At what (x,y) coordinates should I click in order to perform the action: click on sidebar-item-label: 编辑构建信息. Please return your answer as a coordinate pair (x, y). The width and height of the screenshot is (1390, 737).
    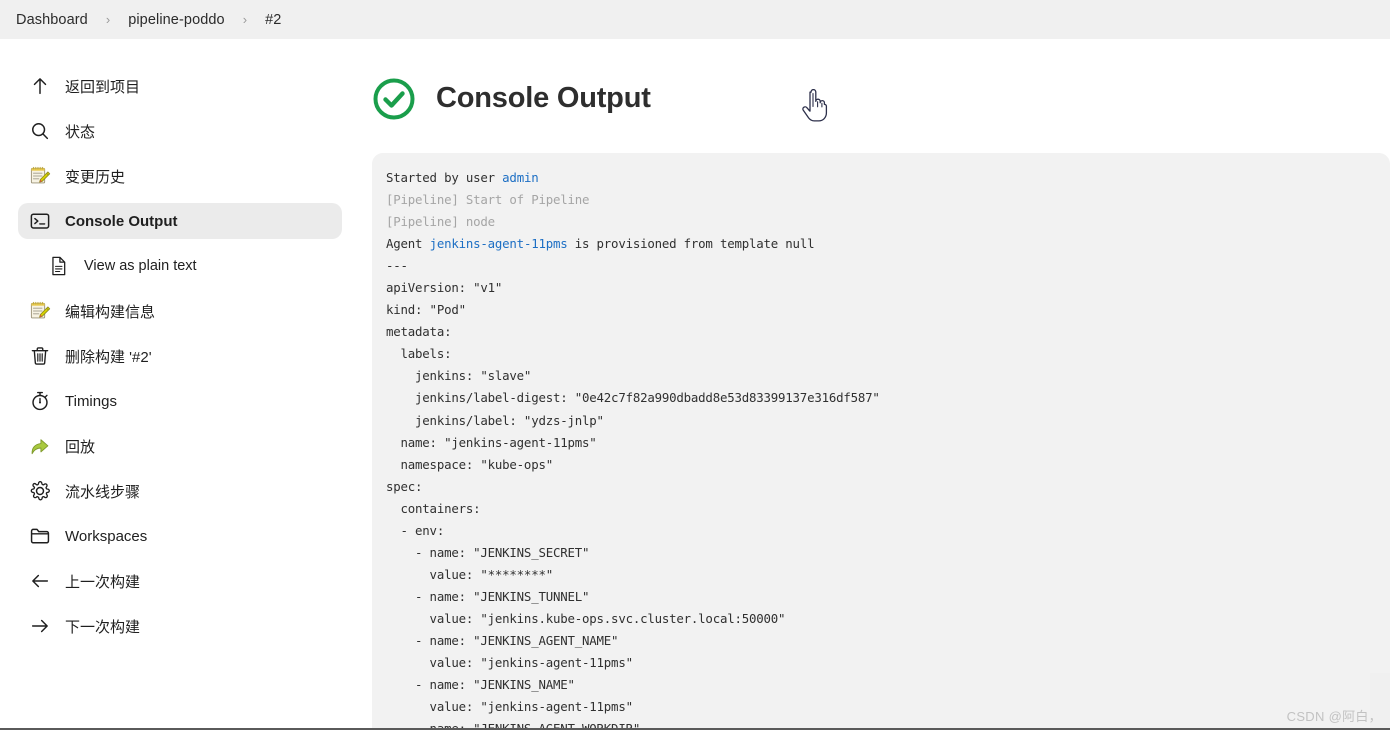
    Looking at the image, I should click on (110, 312).